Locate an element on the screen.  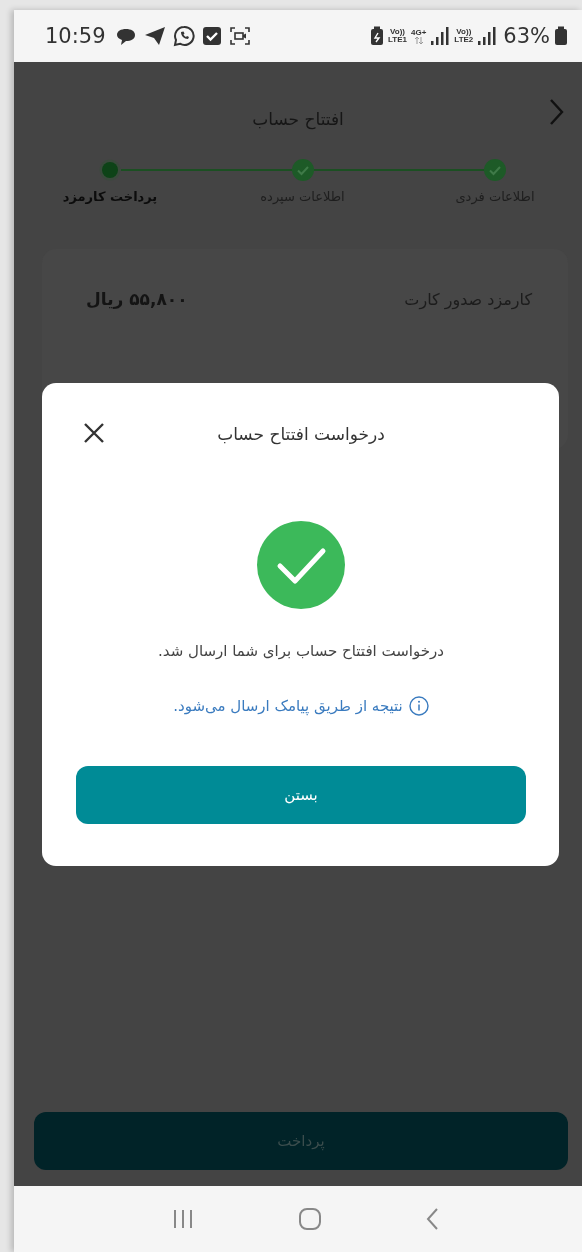
chat-bubble-icon is located at coordinates (125, 36).